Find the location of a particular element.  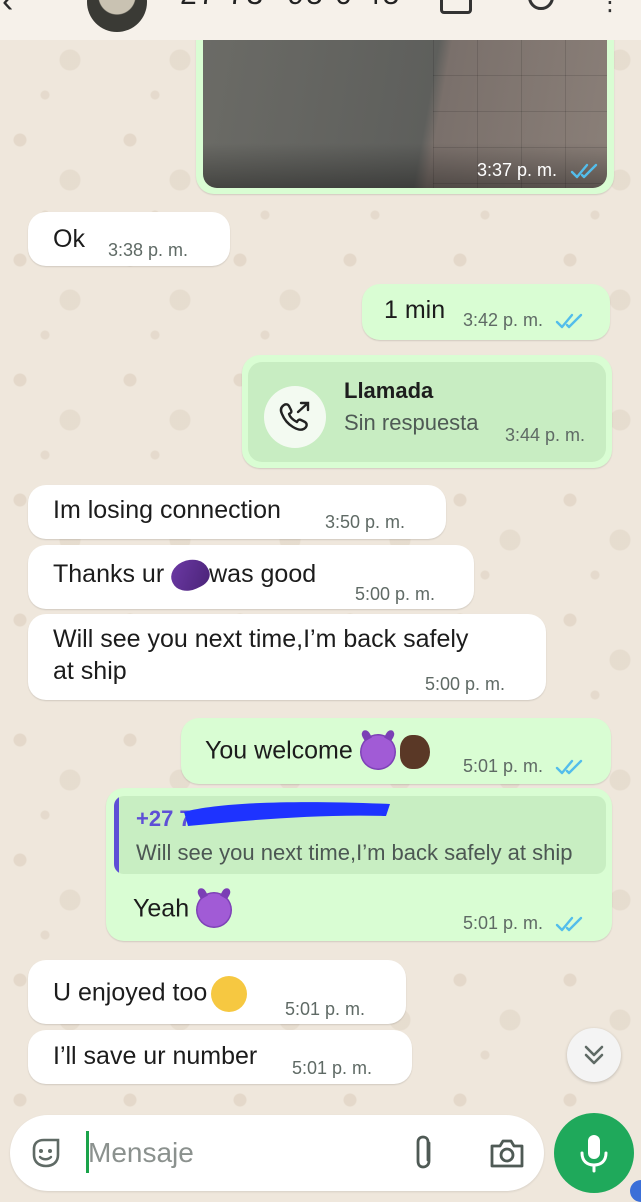

more-vert-icon: ⋮ is located at coordinates (610, 8).